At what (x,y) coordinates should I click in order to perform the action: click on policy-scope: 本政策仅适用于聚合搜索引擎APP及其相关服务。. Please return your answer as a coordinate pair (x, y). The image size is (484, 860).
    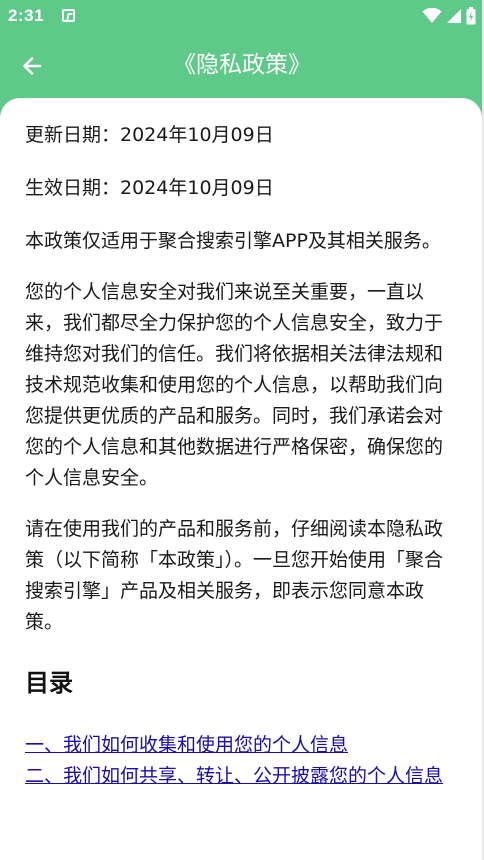
    Looking at the image, I should click on (233, 241).